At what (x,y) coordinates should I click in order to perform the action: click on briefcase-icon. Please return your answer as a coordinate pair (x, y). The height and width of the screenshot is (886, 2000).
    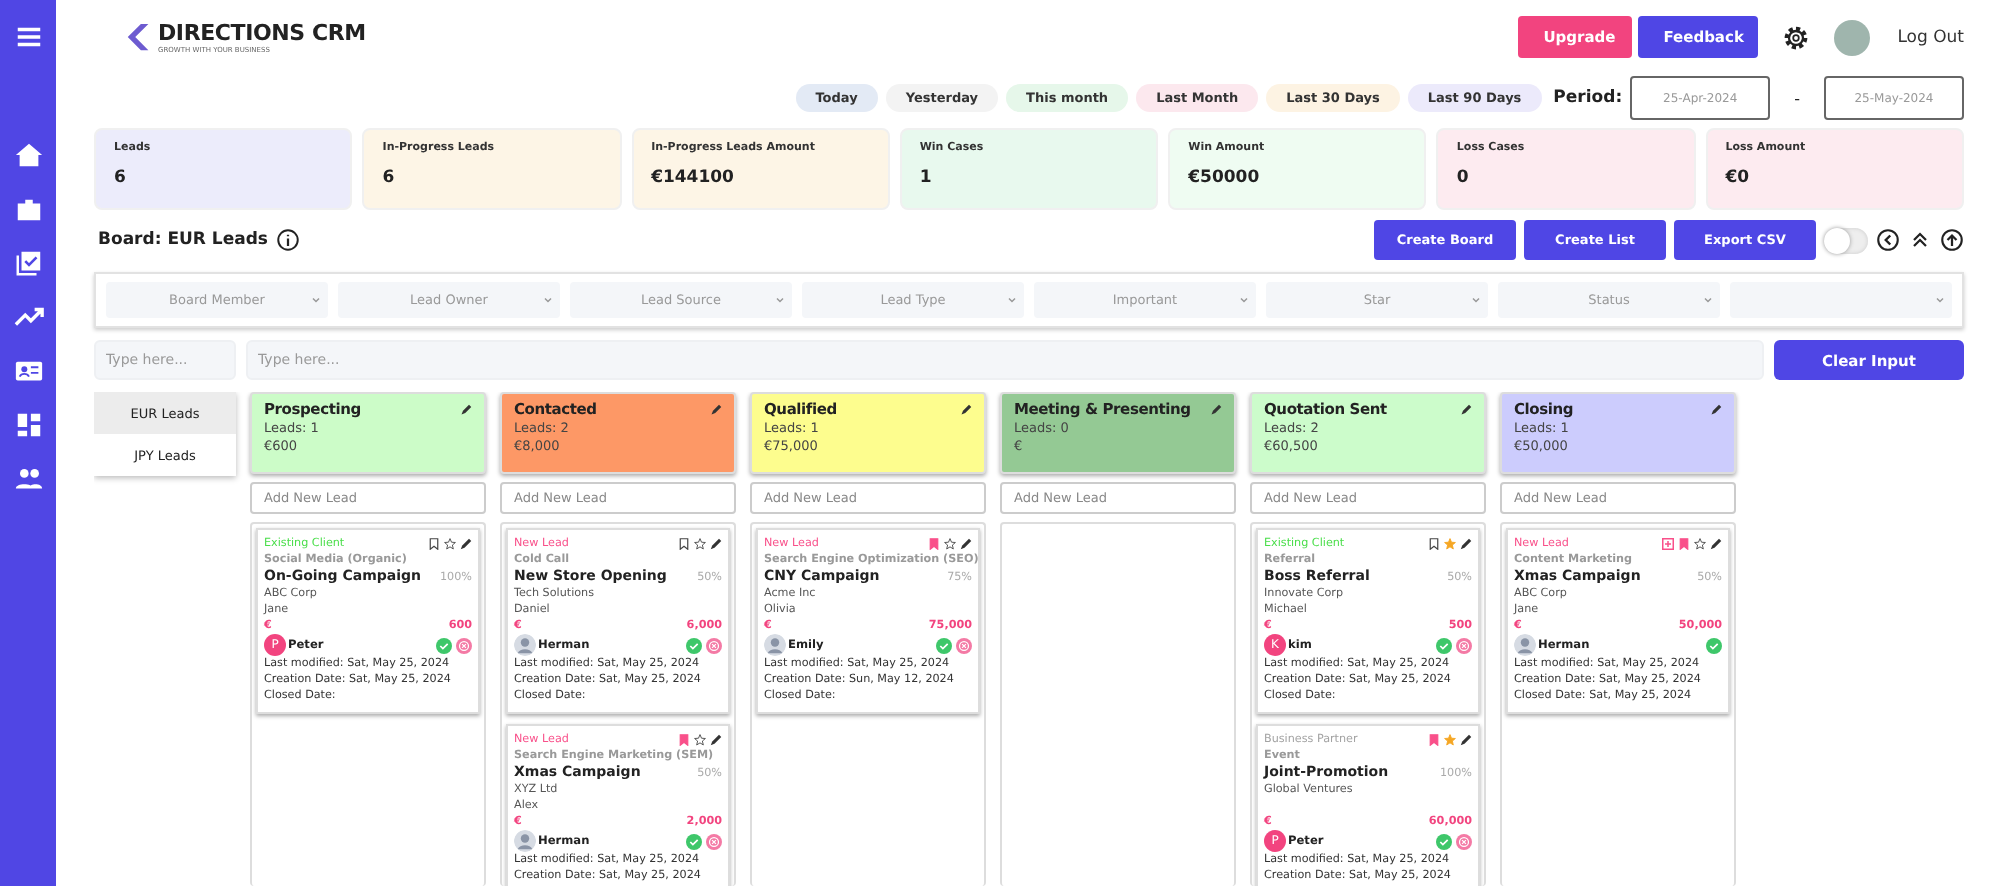
    Looking at the image, I should click on (28, 209).